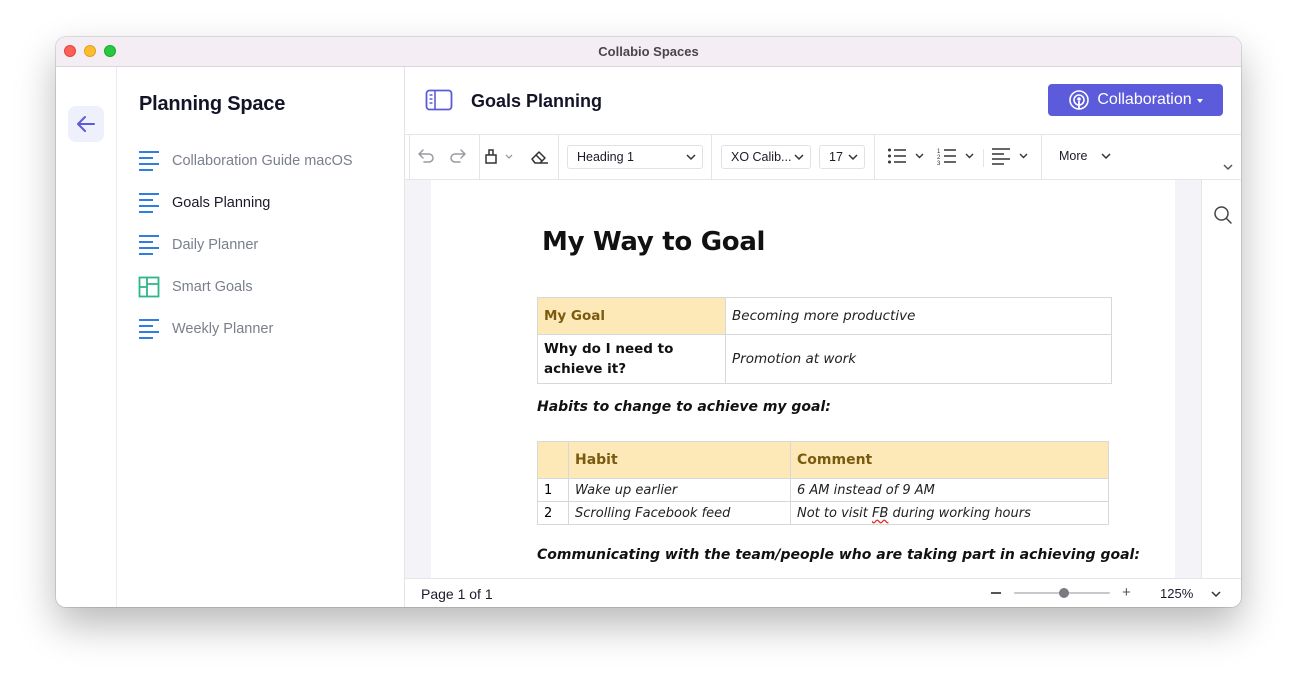  What do you see at coordinates (823, 592) in the screenshot?
I see `status-bar: Page 1 of 1 + 125%` at bounding box center [823, 592].